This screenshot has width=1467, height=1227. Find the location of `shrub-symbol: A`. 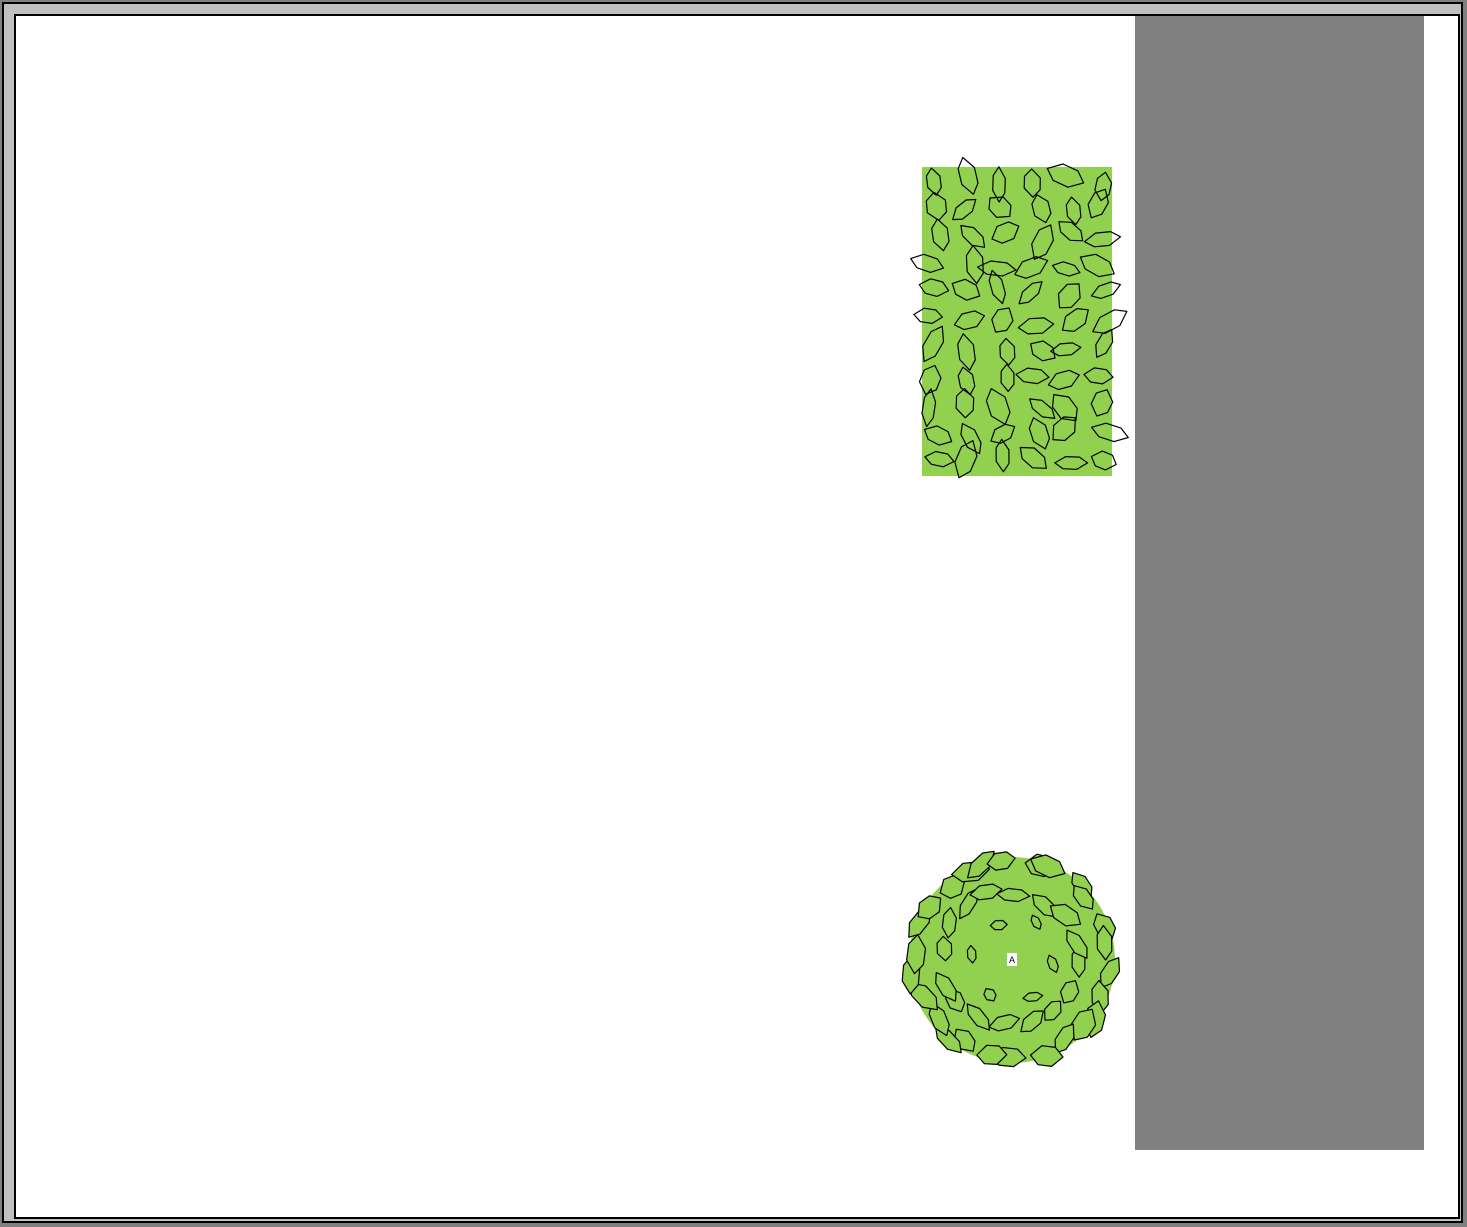

shrub-symbol: A is located at coordinates (1012, 960).